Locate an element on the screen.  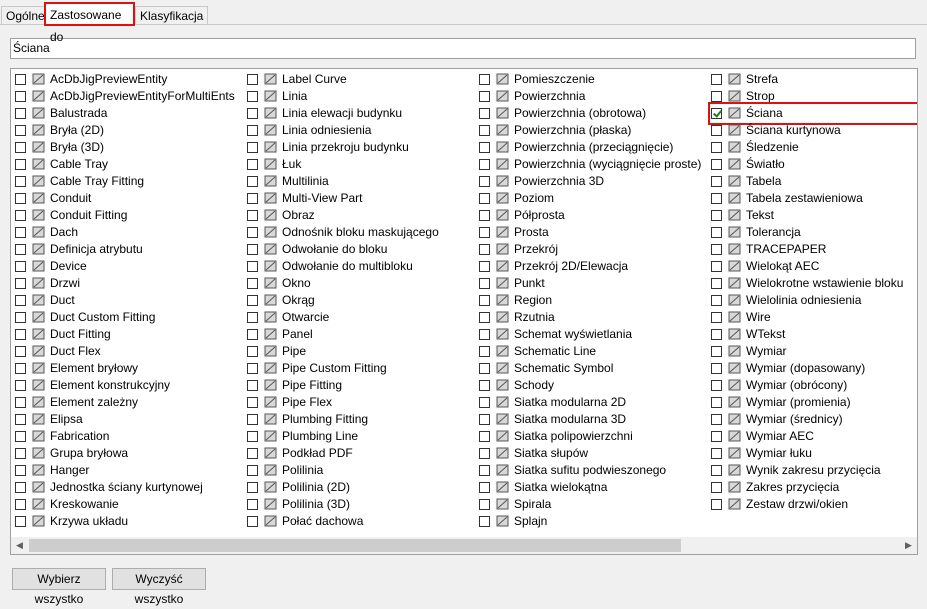
list-item: Odwołanie do bloku is located at coordinates (359, 249).